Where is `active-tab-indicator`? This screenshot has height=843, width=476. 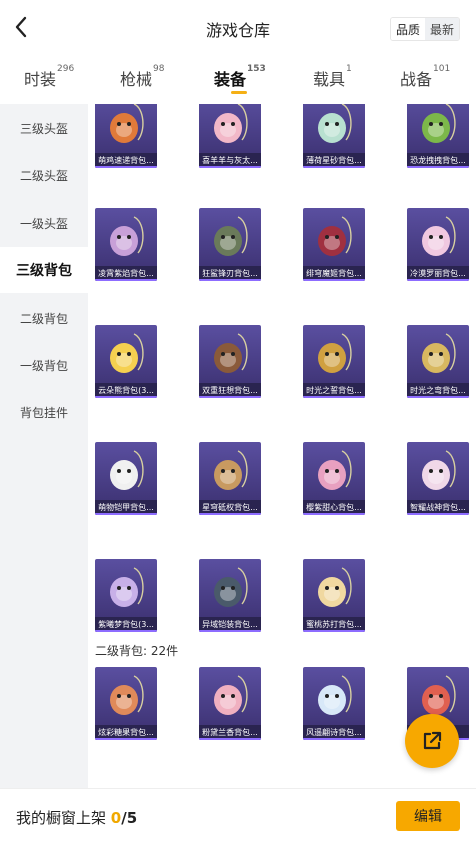
active-tab-indicator is located at coordinates (239, 92).